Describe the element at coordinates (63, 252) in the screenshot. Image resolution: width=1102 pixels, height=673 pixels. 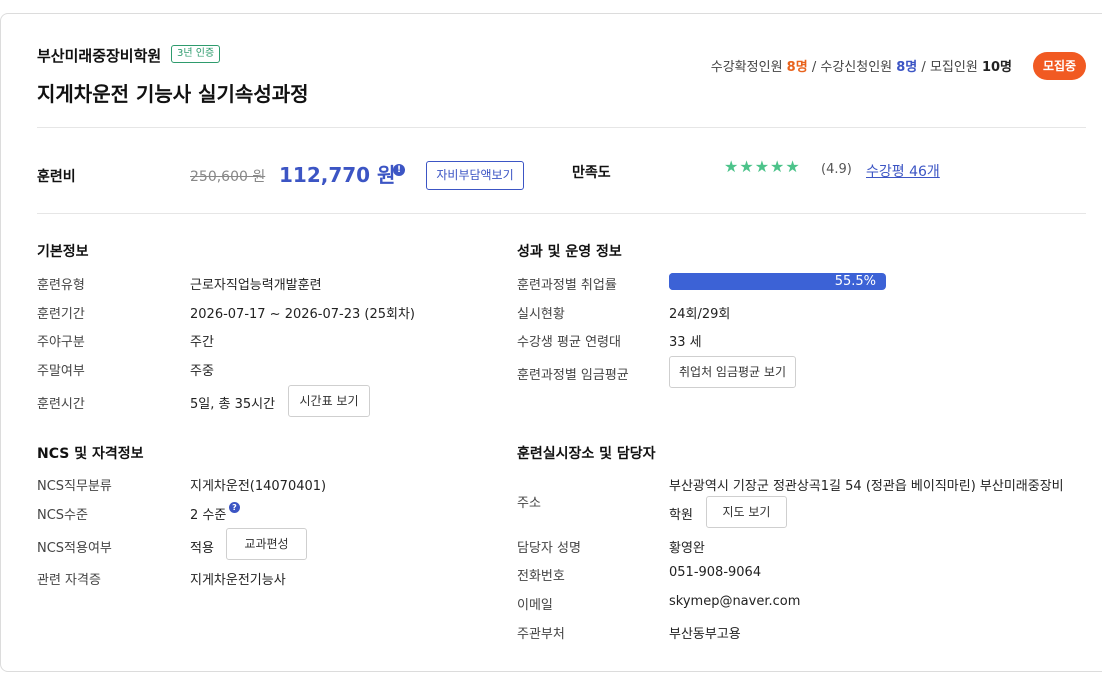
I see `basic-info-title: 기본정보` at that location.